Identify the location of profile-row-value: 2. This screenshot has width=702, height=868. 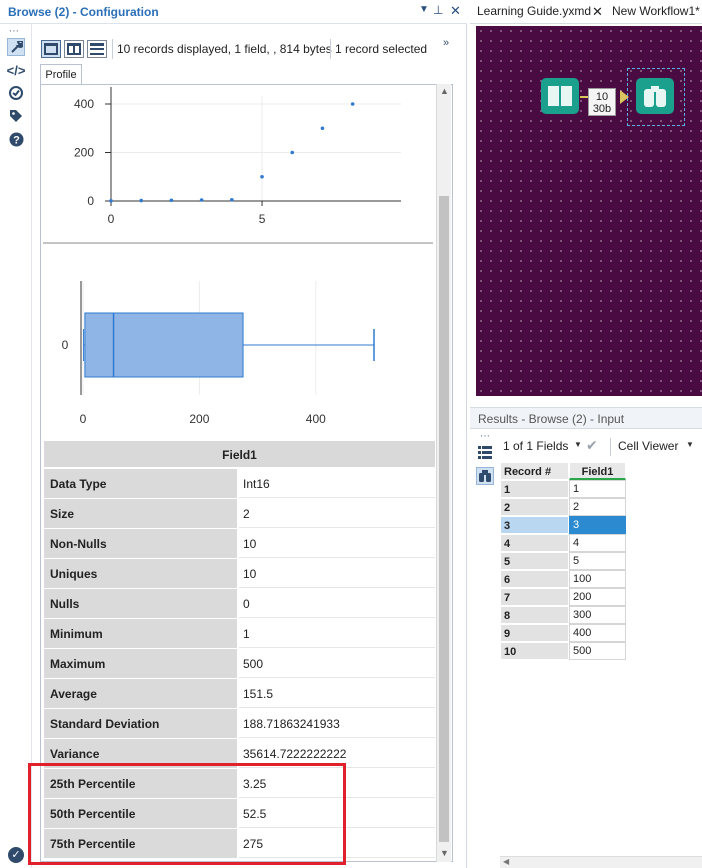
(337, 513).